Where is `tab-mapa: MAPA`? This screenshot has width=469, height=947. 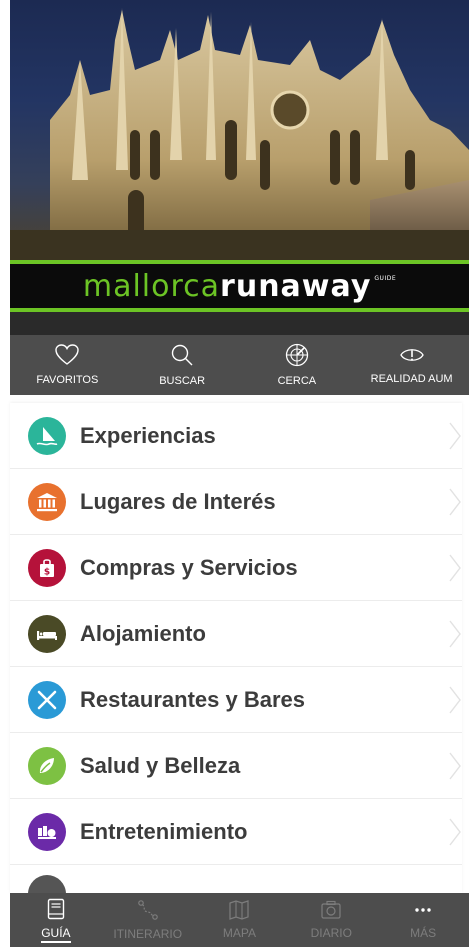 tab-mapa: MAPA is located at coordinates (240, 920).